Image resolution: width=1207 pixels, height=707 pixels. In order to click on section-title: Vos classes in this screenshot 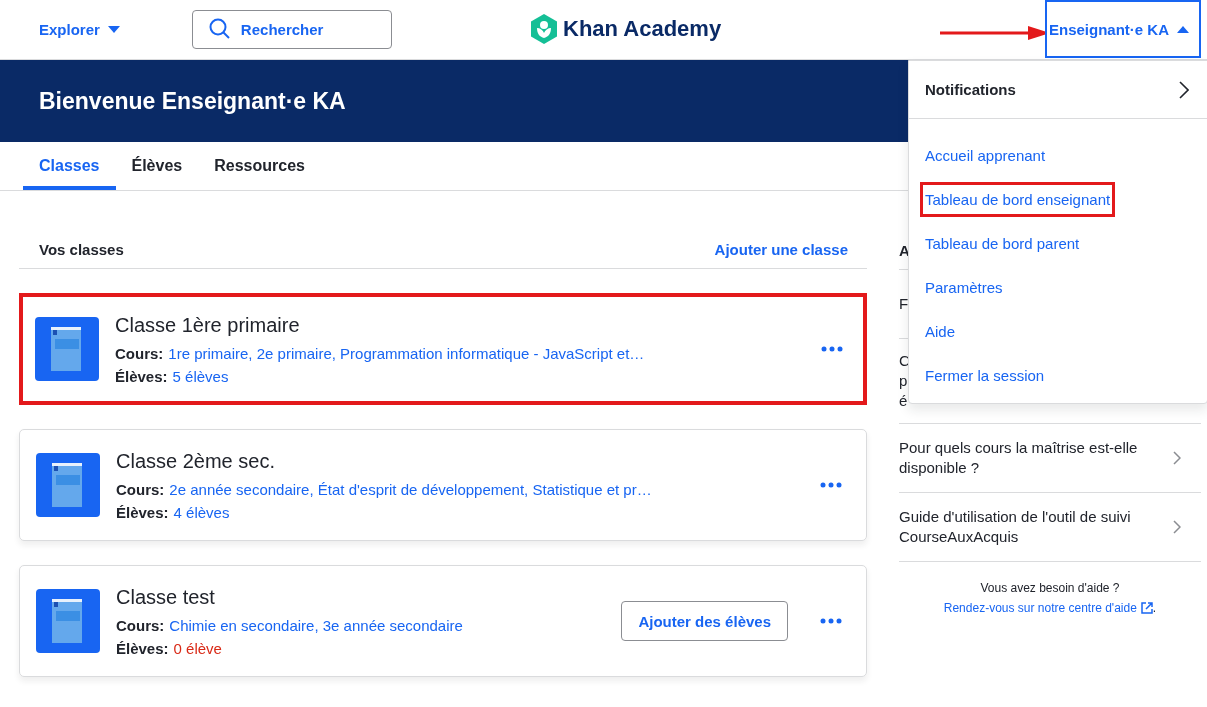, I will do `click(81, 249)`.